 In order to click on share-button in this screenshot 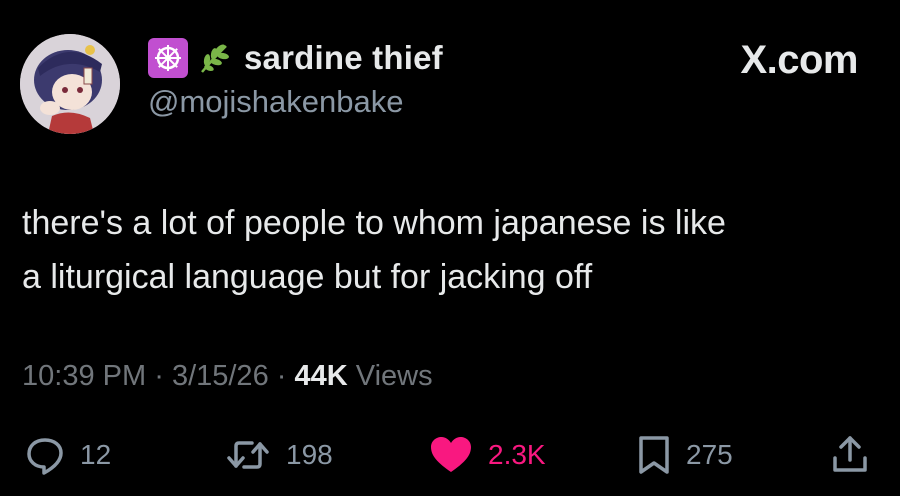, I will do `click(850, 455)`.